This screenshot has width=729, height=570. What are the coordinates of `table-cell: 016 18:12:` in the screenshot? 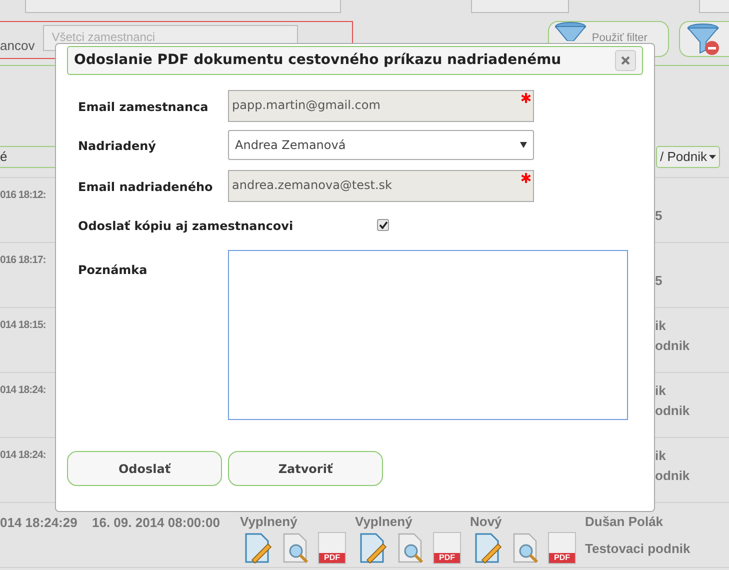 It's located at (23, 195).